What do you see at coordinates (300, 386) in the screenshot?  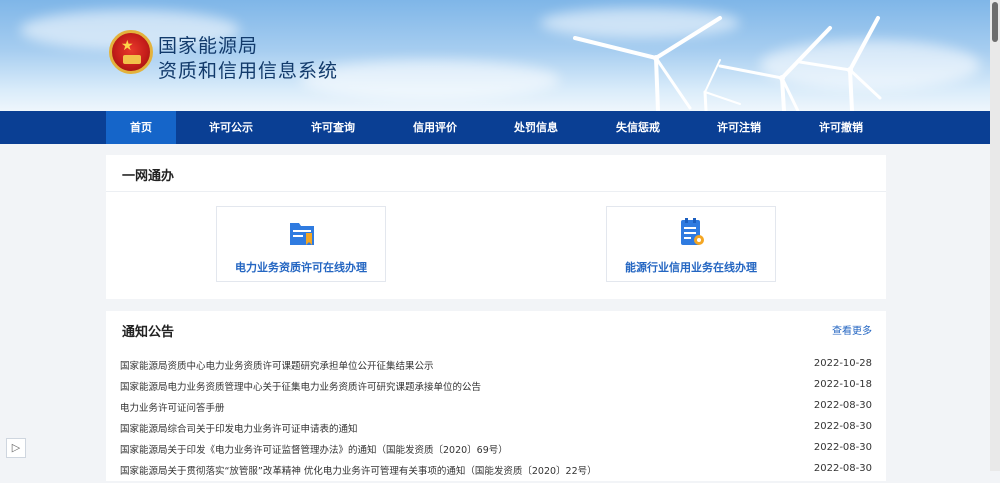 I see `notice-title: 国家能源局电力业务资质管理中心关于征集电力业务资质许可研究课题承接单位的公告` at bounding box center [300, 386].